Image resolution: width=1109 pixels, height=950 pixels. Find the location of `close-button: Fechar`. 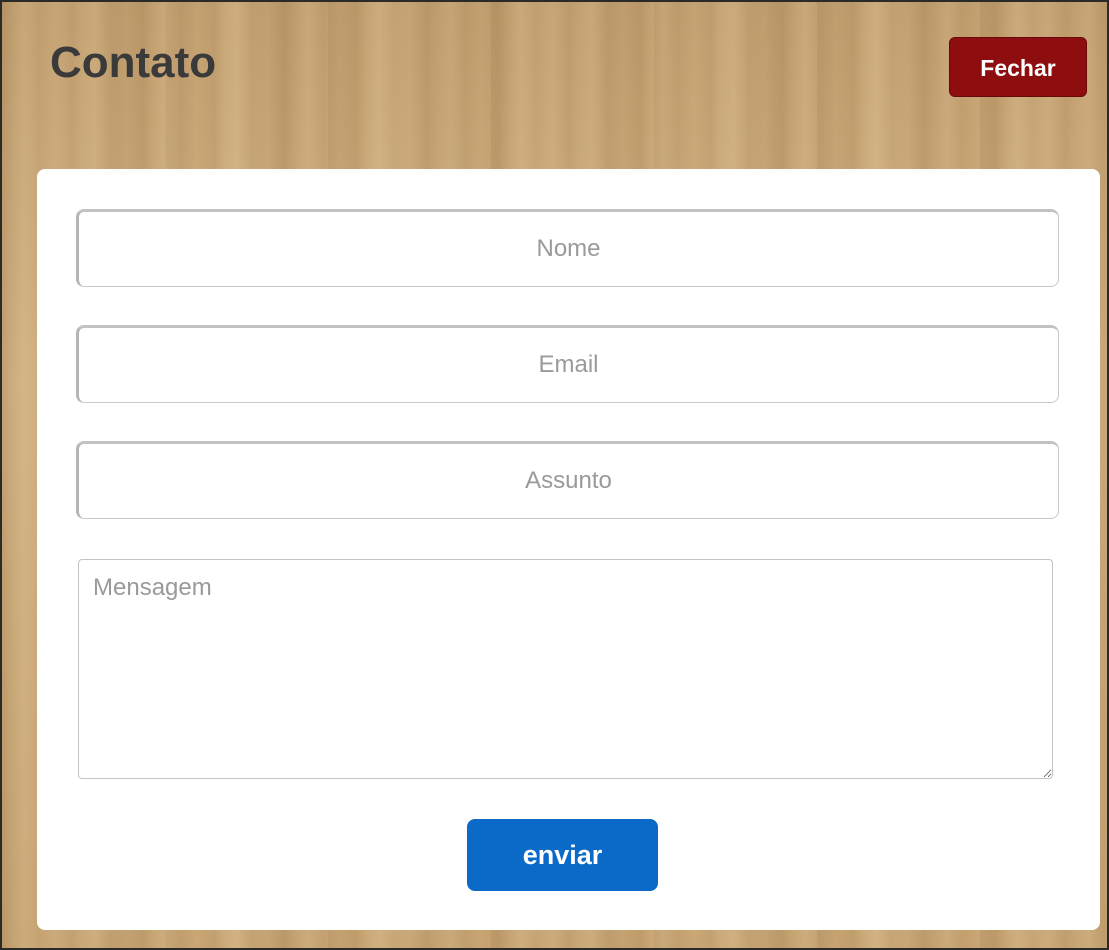

close-button: Fechar is located at coordinates (1018, 67).